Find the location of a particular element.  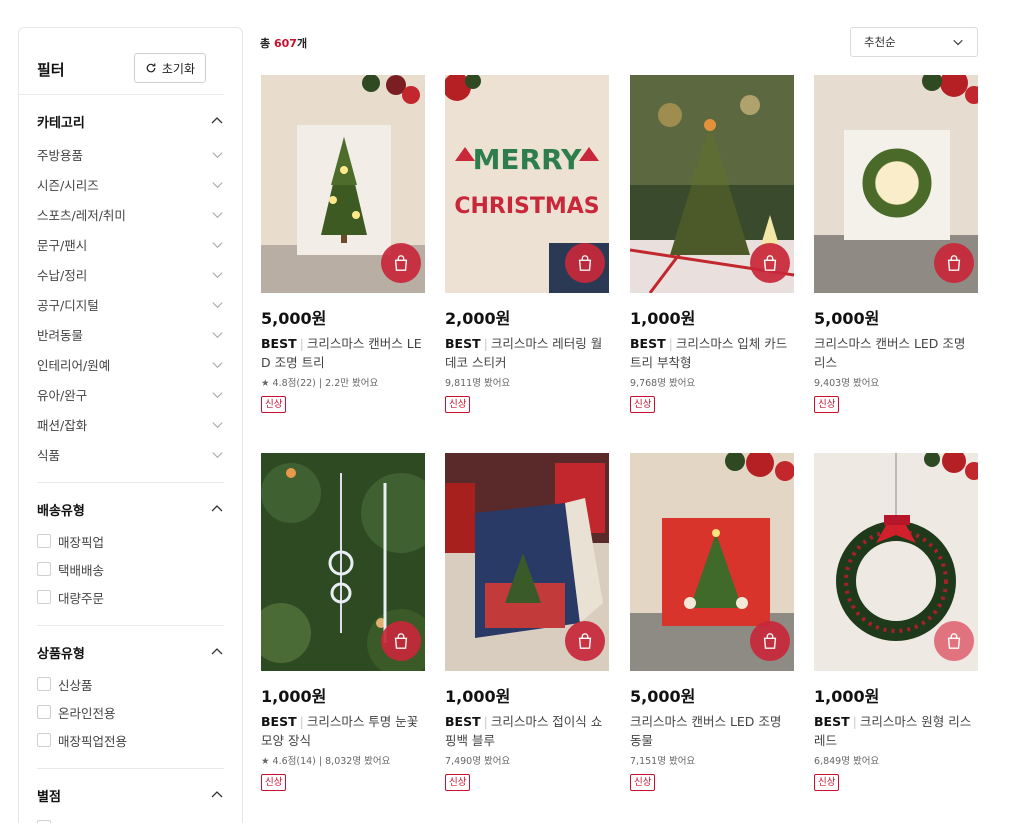

category-item: 수납/정리 is located at coordinates (130, 274).